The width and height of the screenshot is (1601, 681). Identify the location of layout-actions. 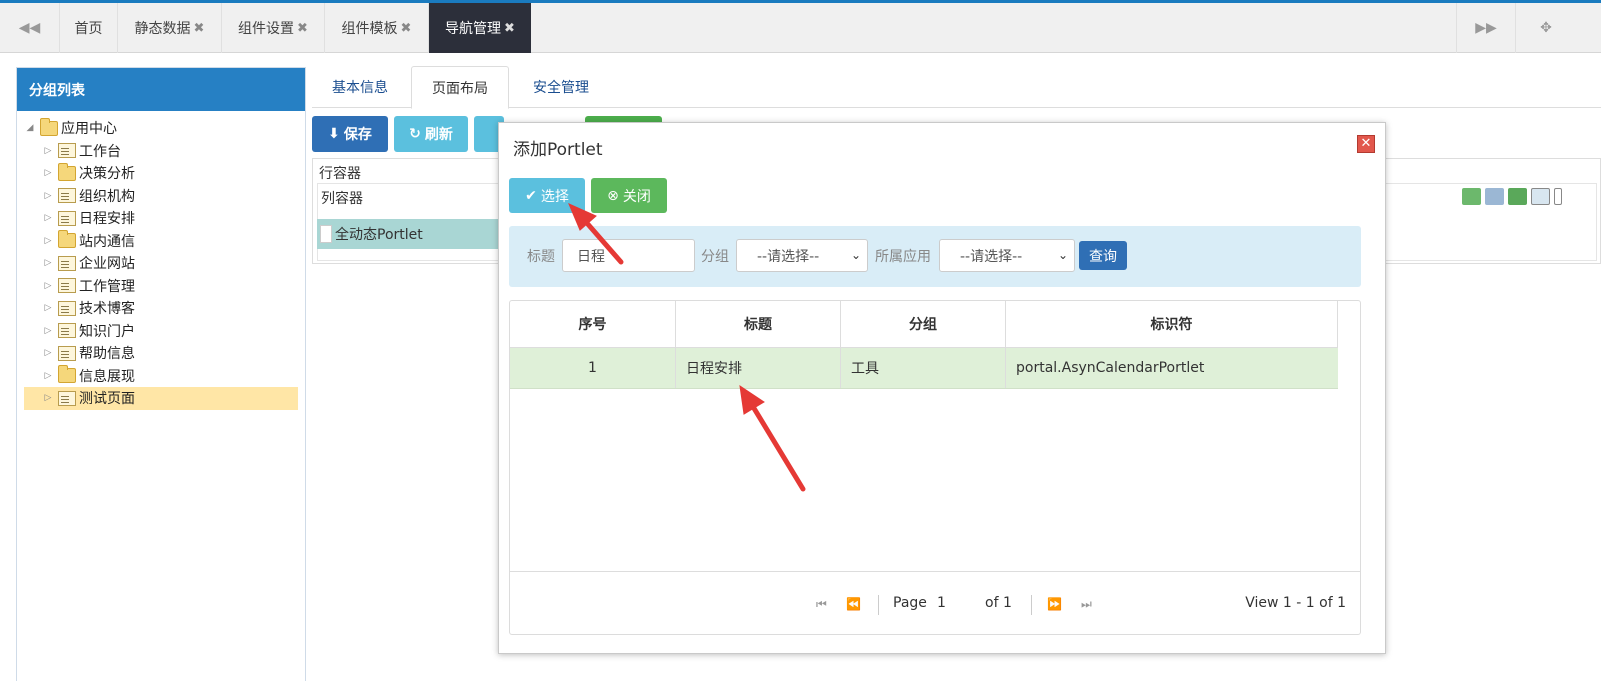
(1512, 196).